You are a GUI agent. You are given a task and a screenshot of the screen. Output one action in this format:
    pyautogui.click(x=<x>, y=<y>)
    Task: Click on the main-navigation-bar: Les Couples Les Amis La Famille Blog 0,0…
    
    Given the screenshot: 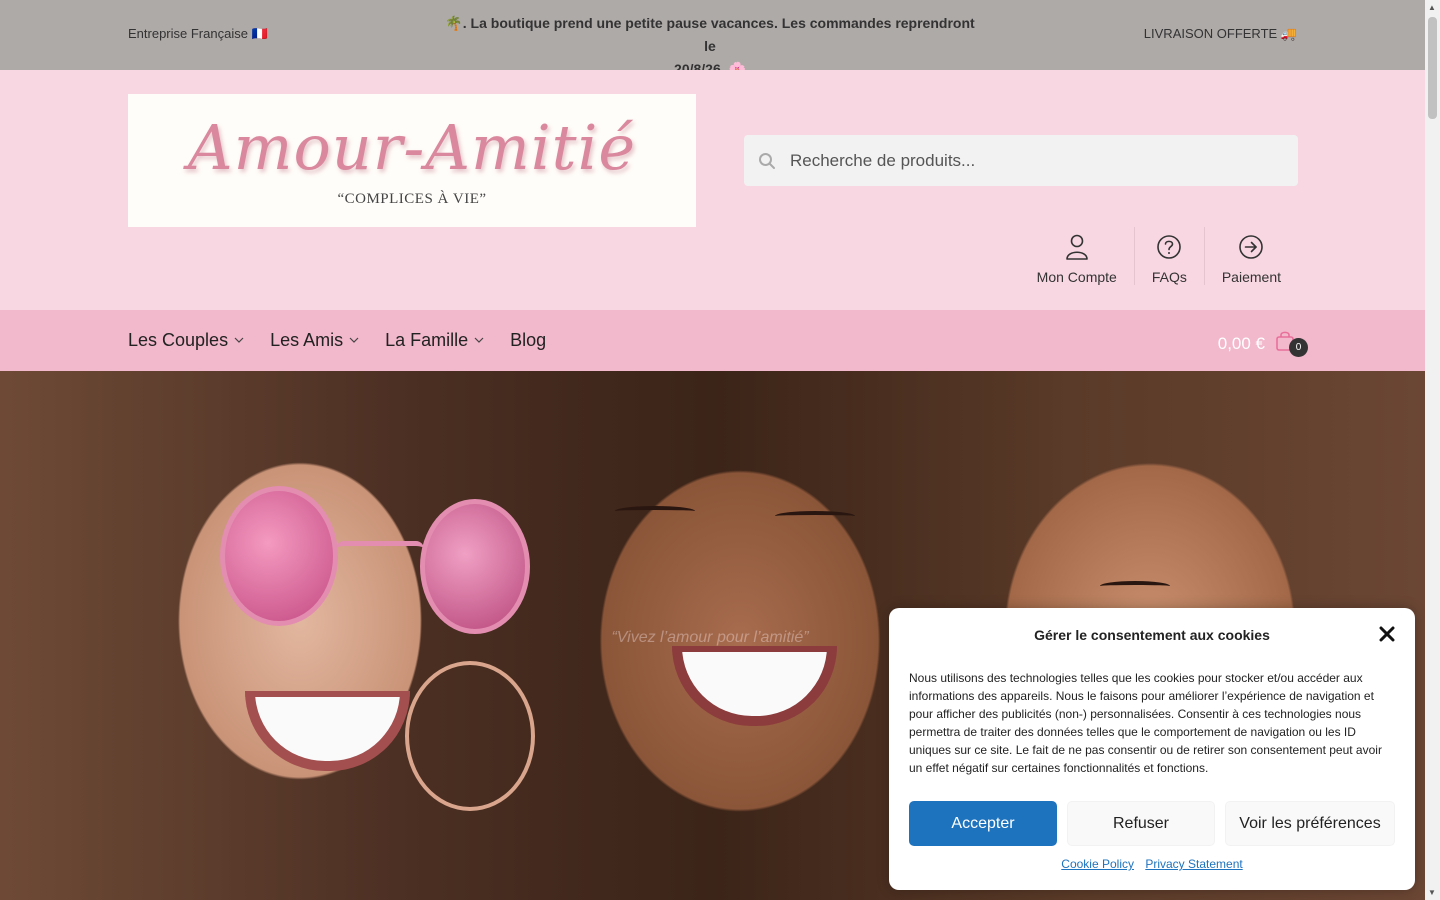 What is the action you would take?
    pyautogui.click(x=712, y=340)
    